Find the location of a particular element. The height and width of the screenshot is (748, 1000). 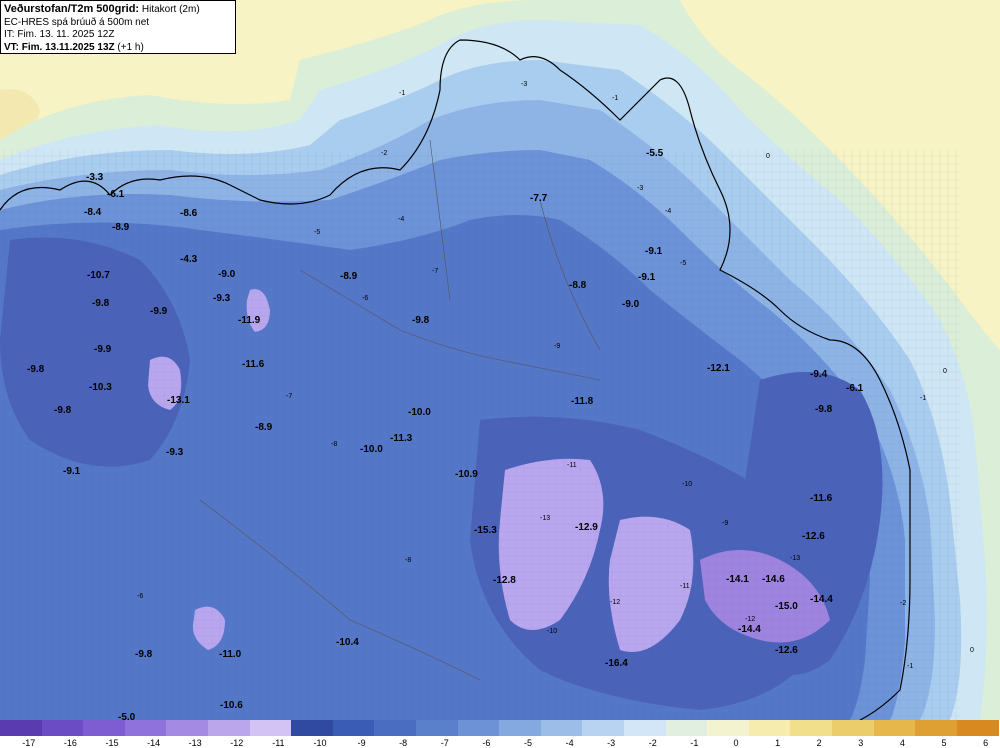

temp-label: -8.4 is located at coordinates (93, 212).